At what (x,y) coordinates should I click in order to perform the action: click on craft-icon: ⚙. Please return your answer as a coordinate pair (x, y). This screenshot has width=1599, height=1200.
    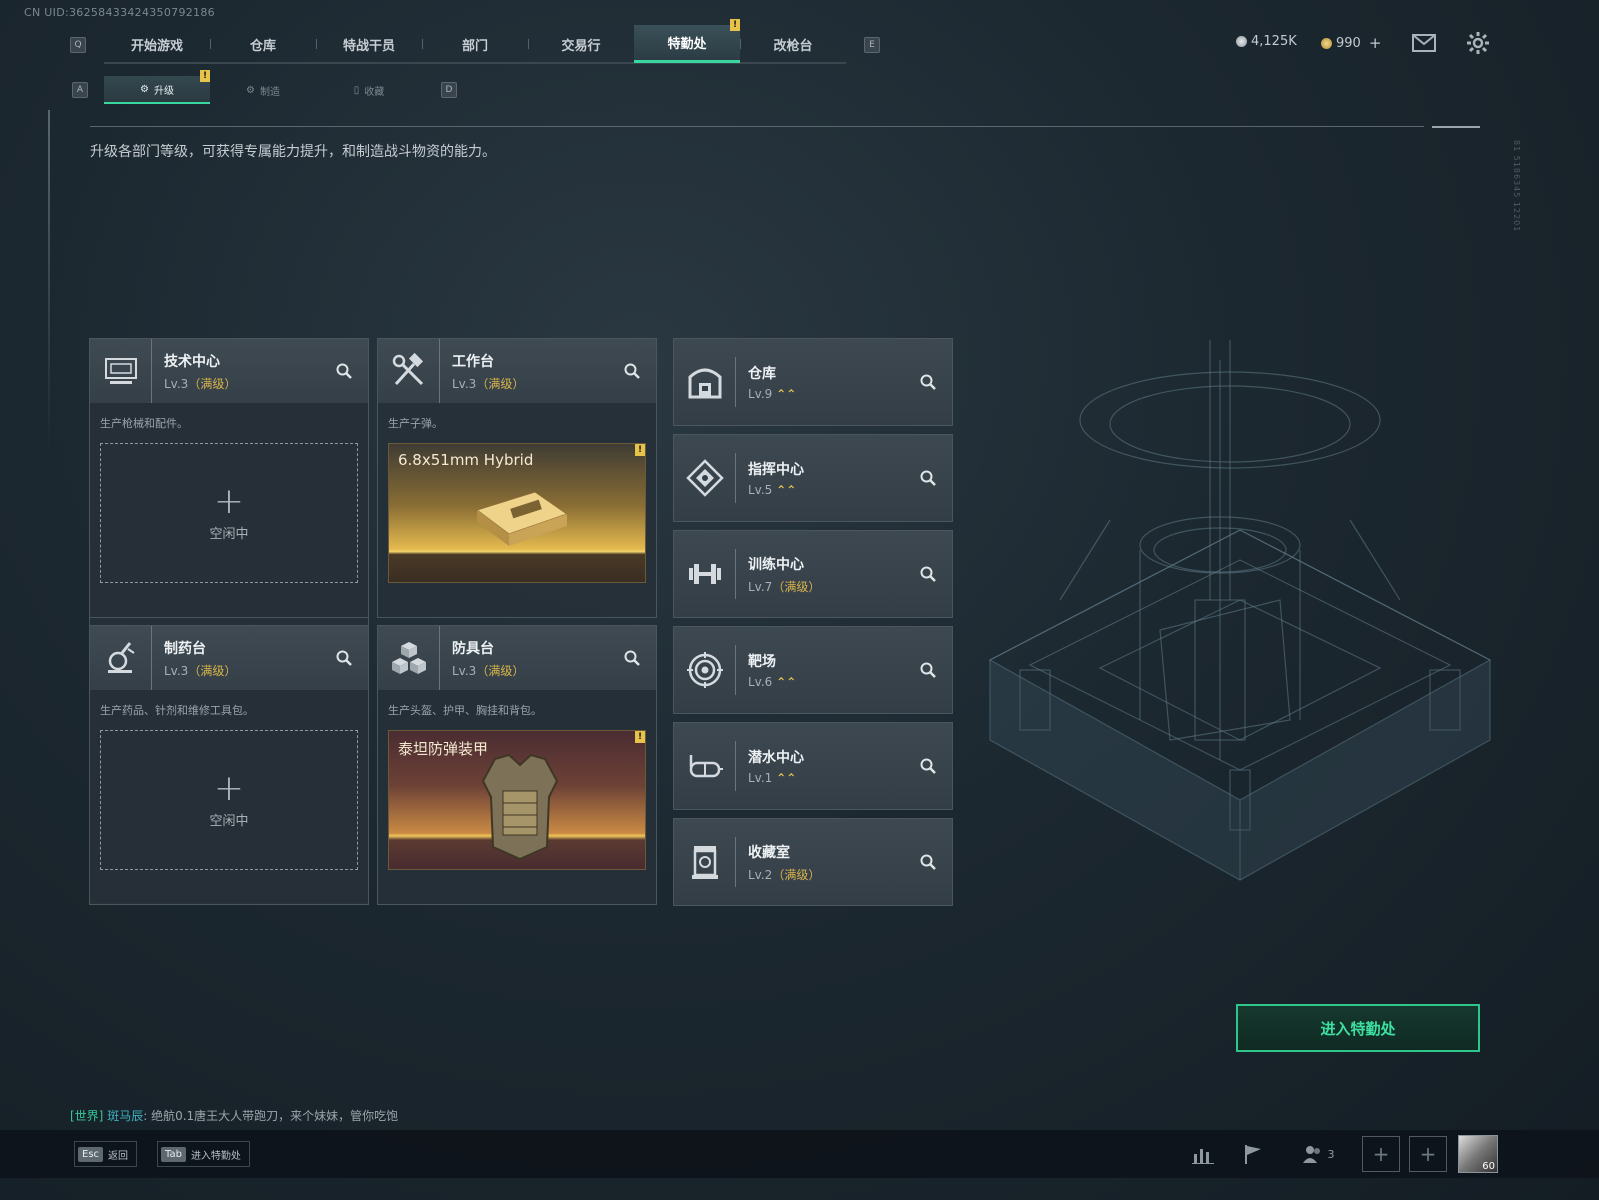
    Looking at the image, I should click on (250, 90).